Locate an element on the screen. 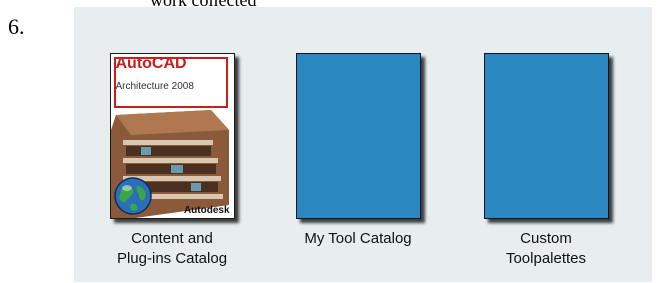 The image size is (657, 283). catalog-label: Content and Plug-ins Catalog is located at coordinates (172, 248).